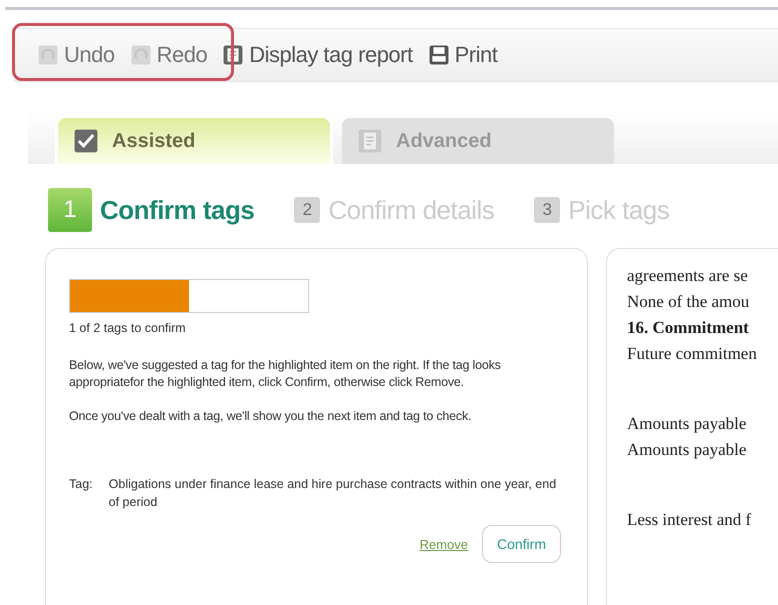 The image size is (778, 605). I want to click on instruction-text: Below, we've suggested a tag for the highlighted item on the right. If the tag looks appropriatefor the highlighted item, click Confirm, otherwise click Remove., so click(285, 374).